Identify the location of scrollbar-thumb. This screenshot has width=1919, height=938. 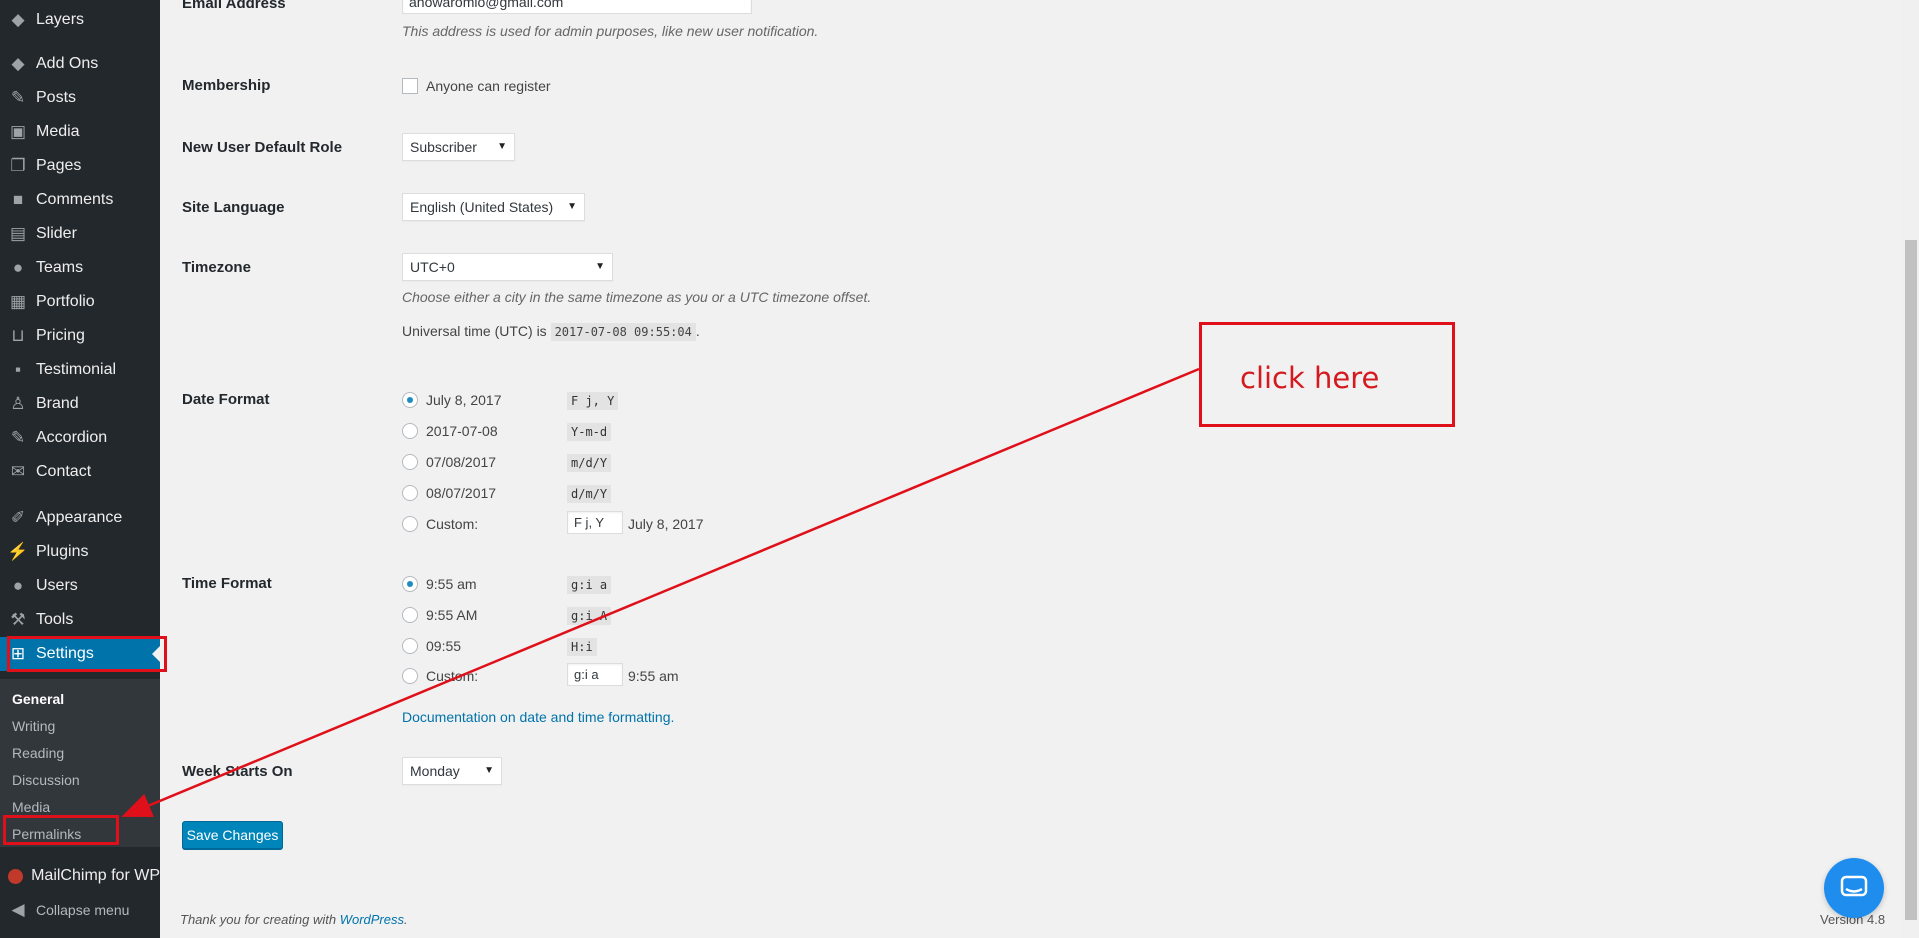
(1911, 580).